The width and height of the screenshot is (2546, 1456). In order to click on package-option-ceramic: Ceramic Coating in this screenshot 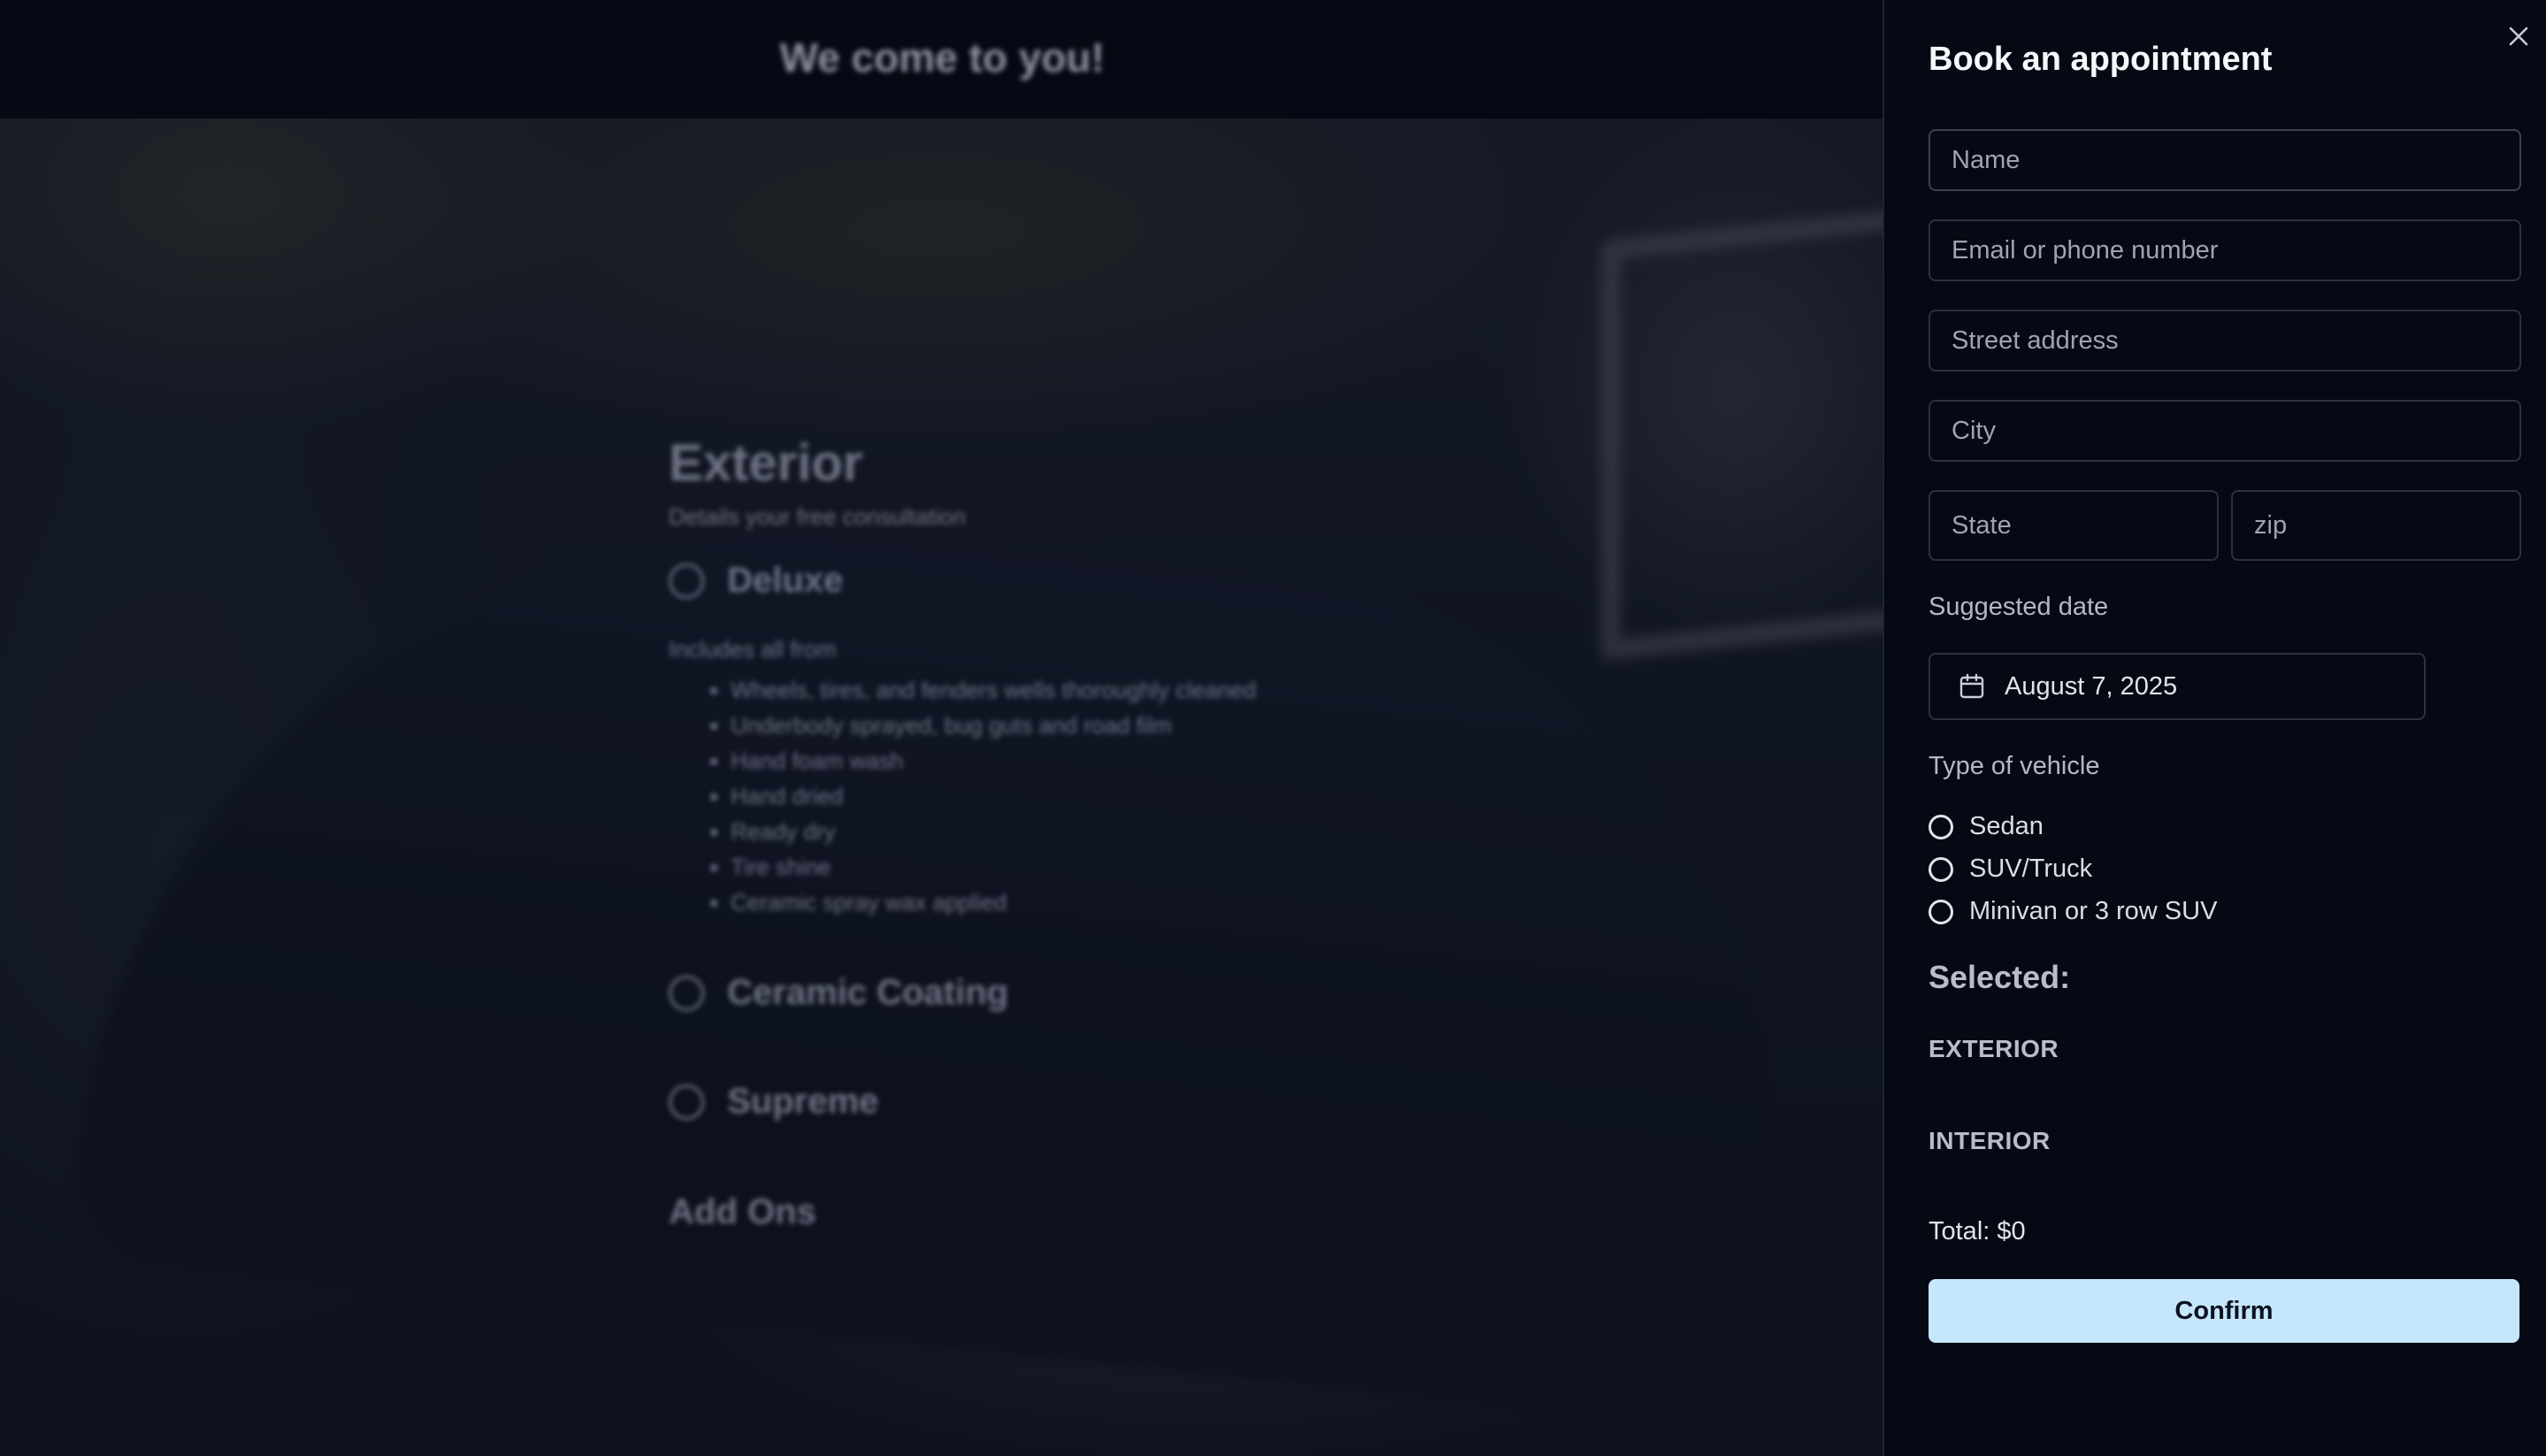, I will do `click(1067, 993)`.